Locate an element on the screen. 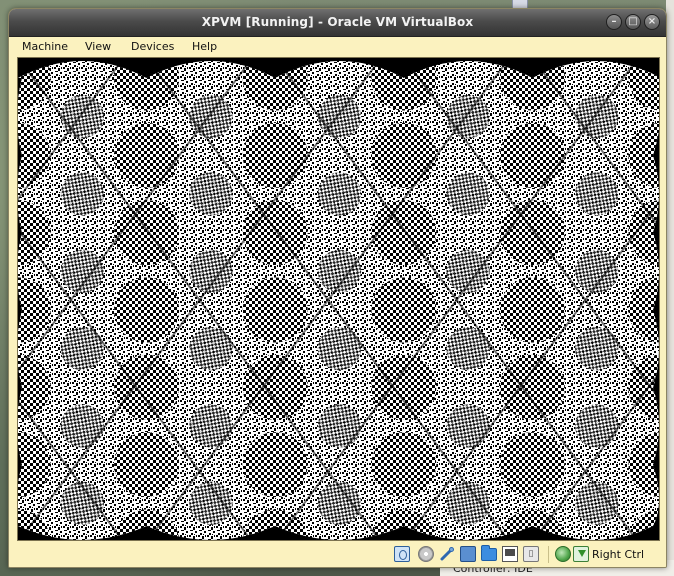  hard-disk-icon is located at coordinates (402, 554).